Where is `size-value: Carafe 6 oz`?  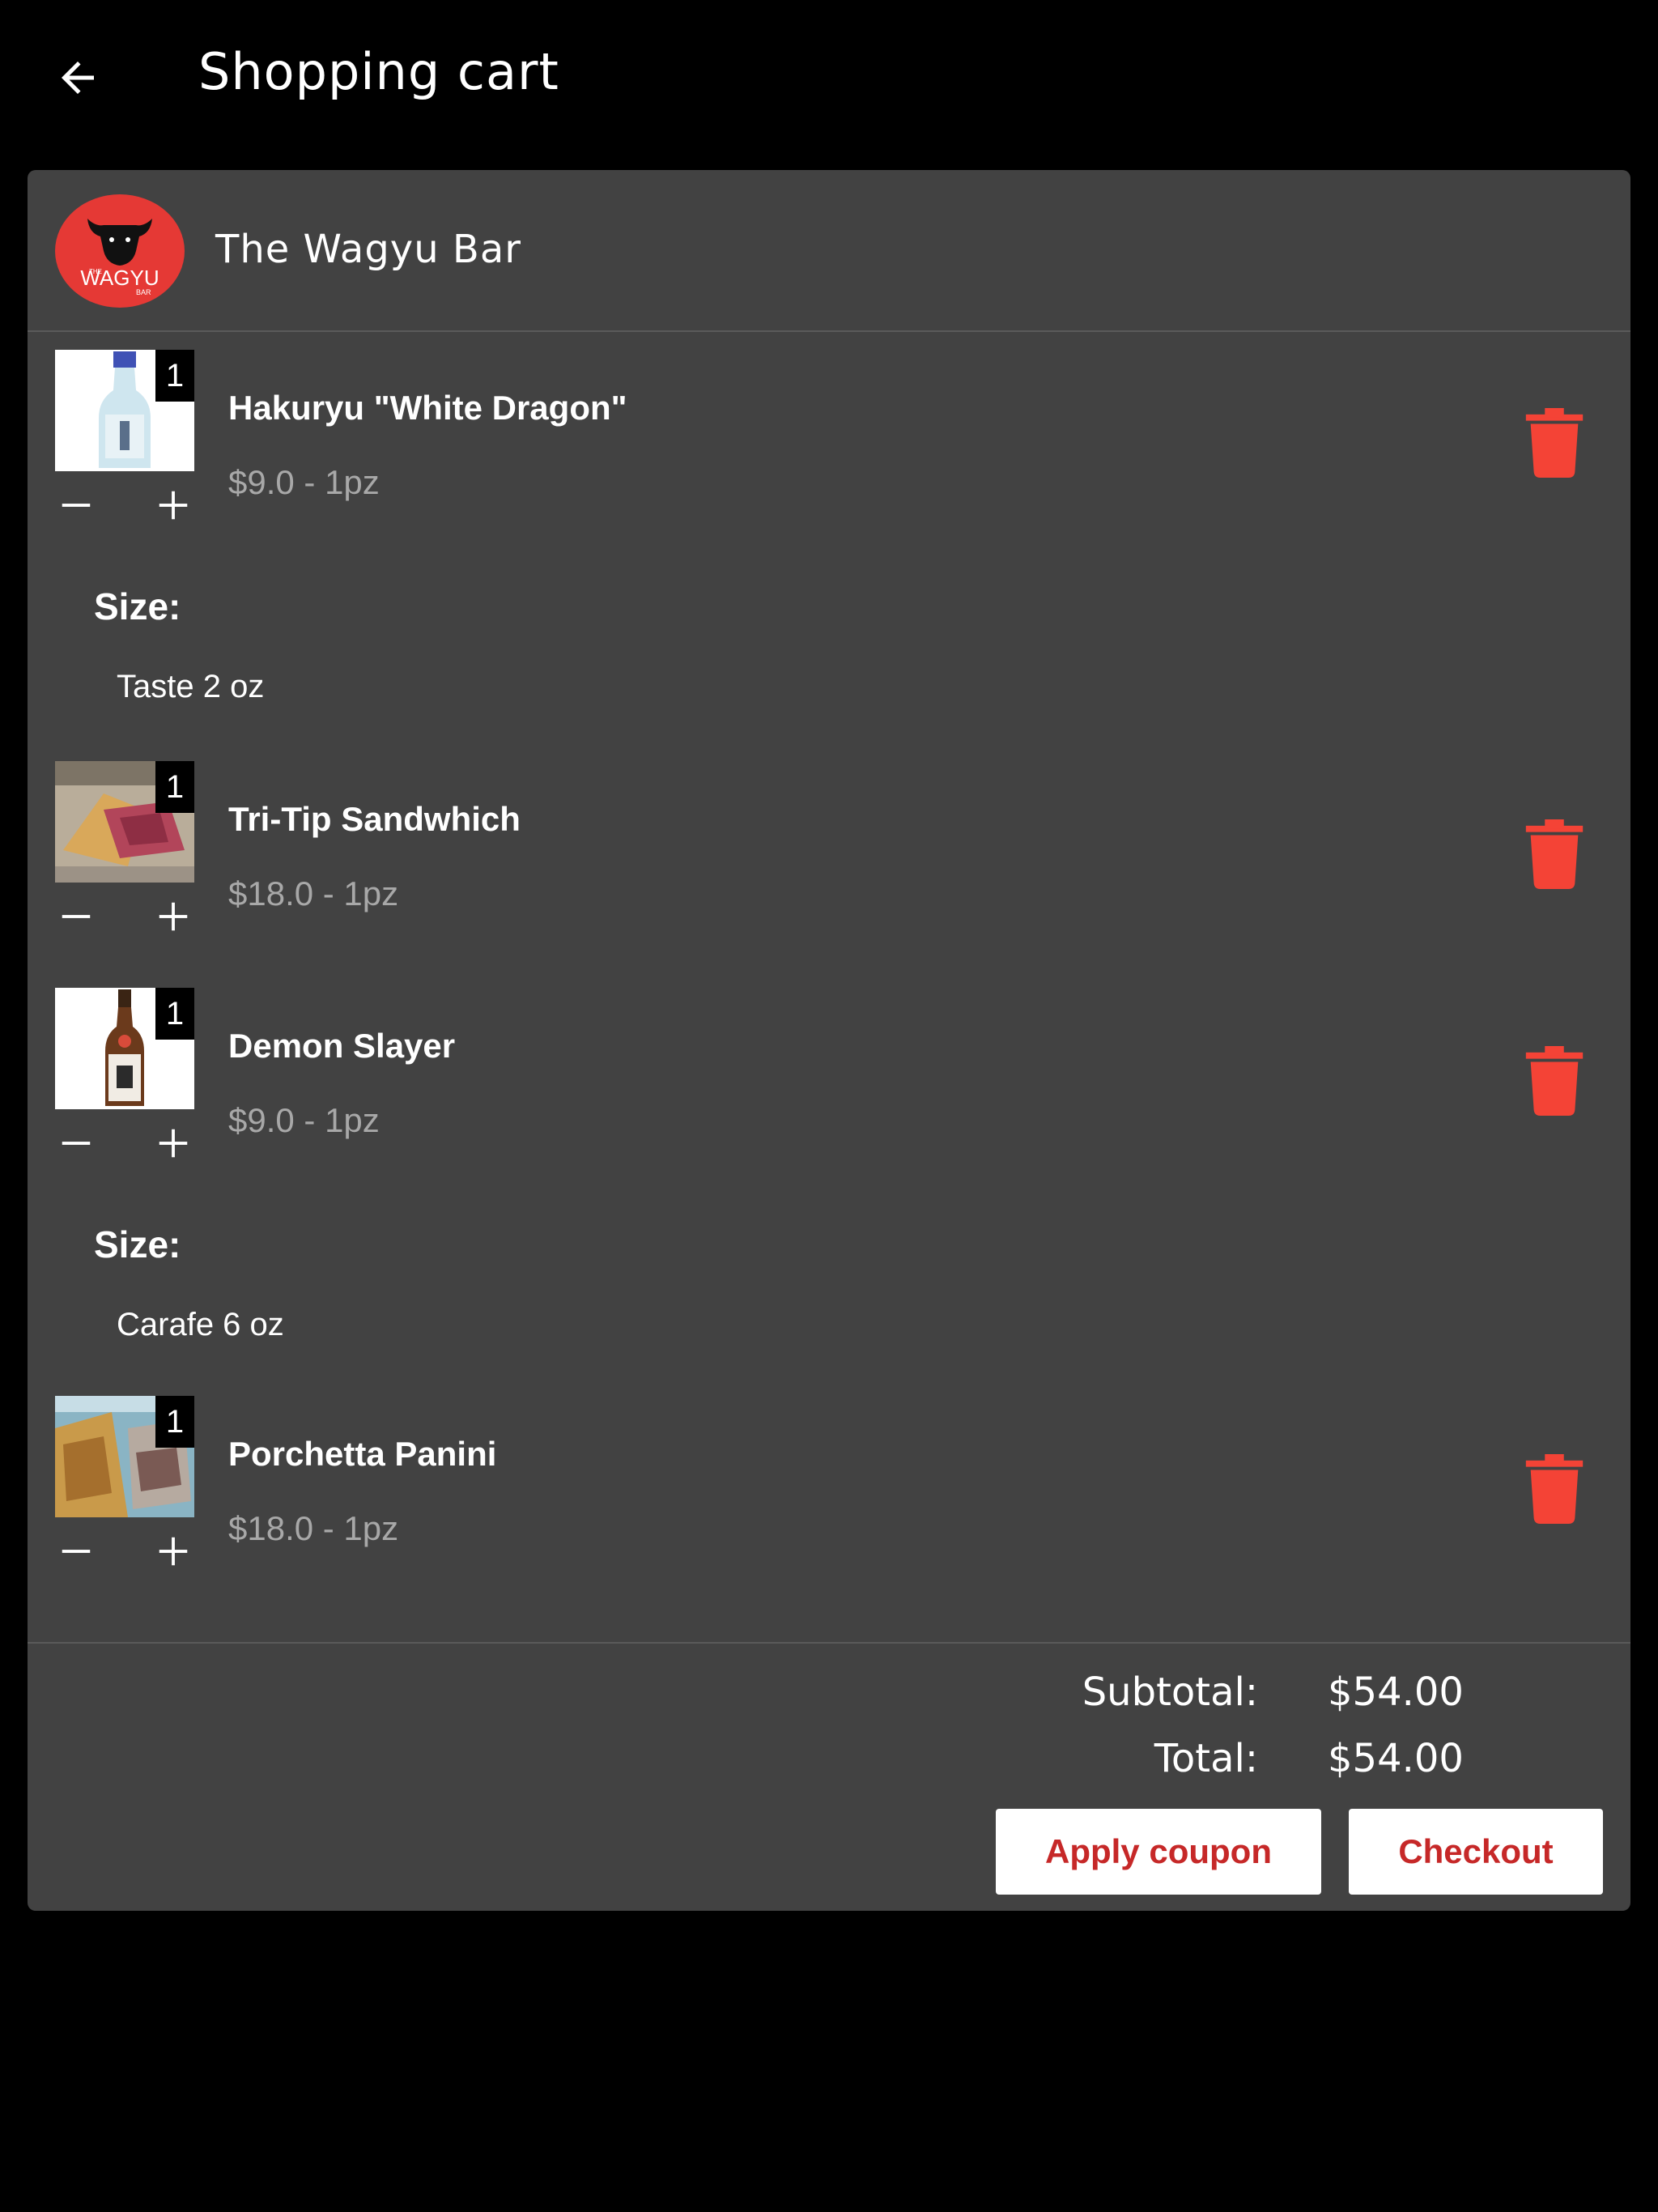 size-value: Carafe 6 oz is located at coordinates (200, 1324).